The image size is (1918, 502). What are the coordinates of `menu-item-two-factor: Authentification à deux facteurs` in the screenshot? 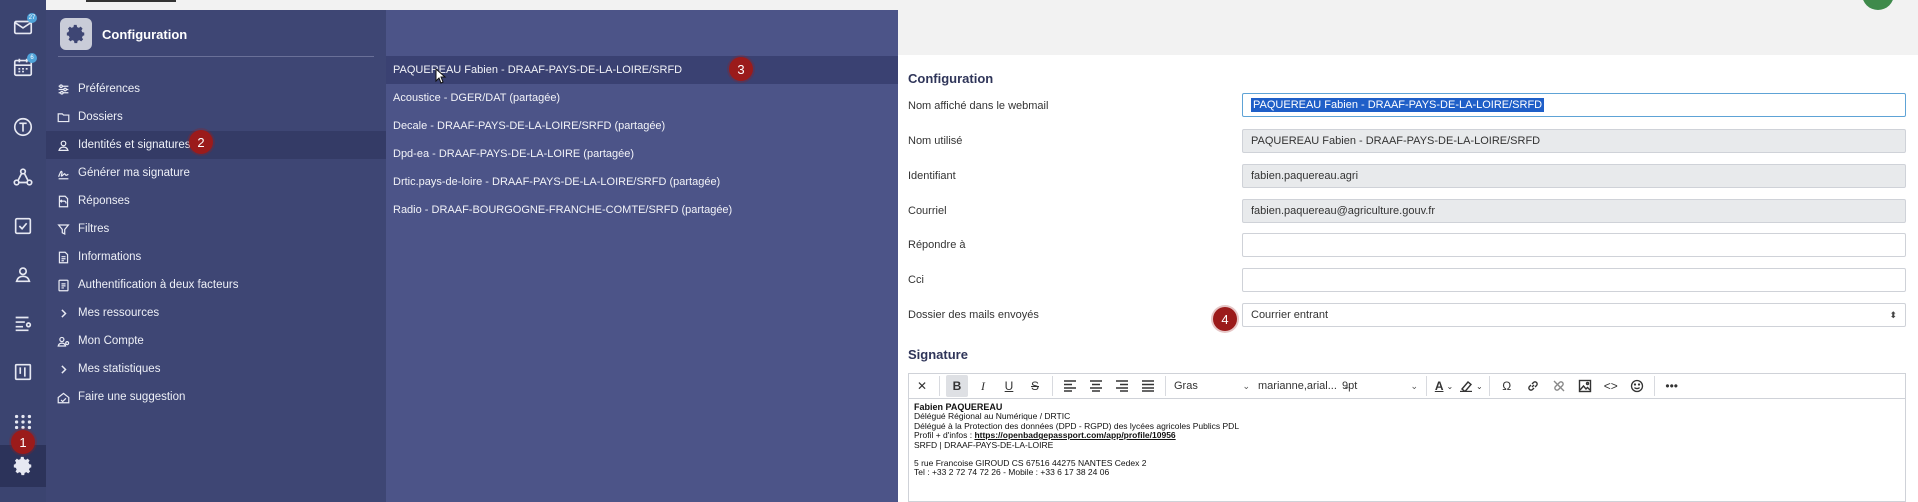 It's located at (216, 285).